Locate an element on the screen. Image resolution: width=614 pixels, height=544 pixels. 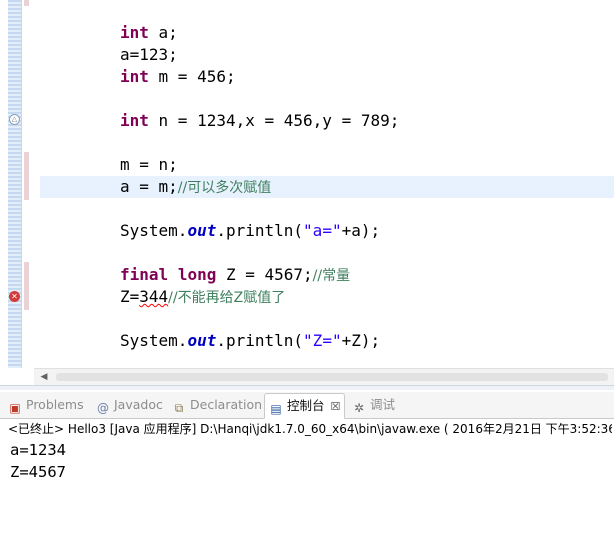
override-marker-icon: △ is located at coordinates (14, 119).